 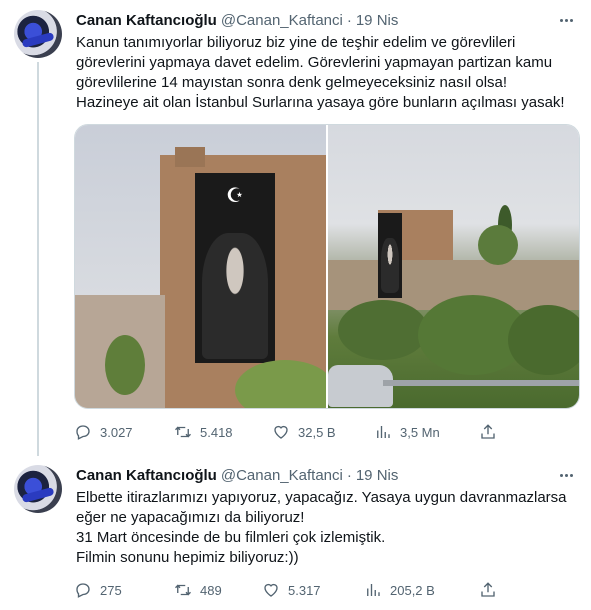 What do you see at coordinates (190, 517) in the screenshot?
I see `tweet-line: eğer ne yapacağımızı da biliyoruz!` at bounding box center [190, 517].